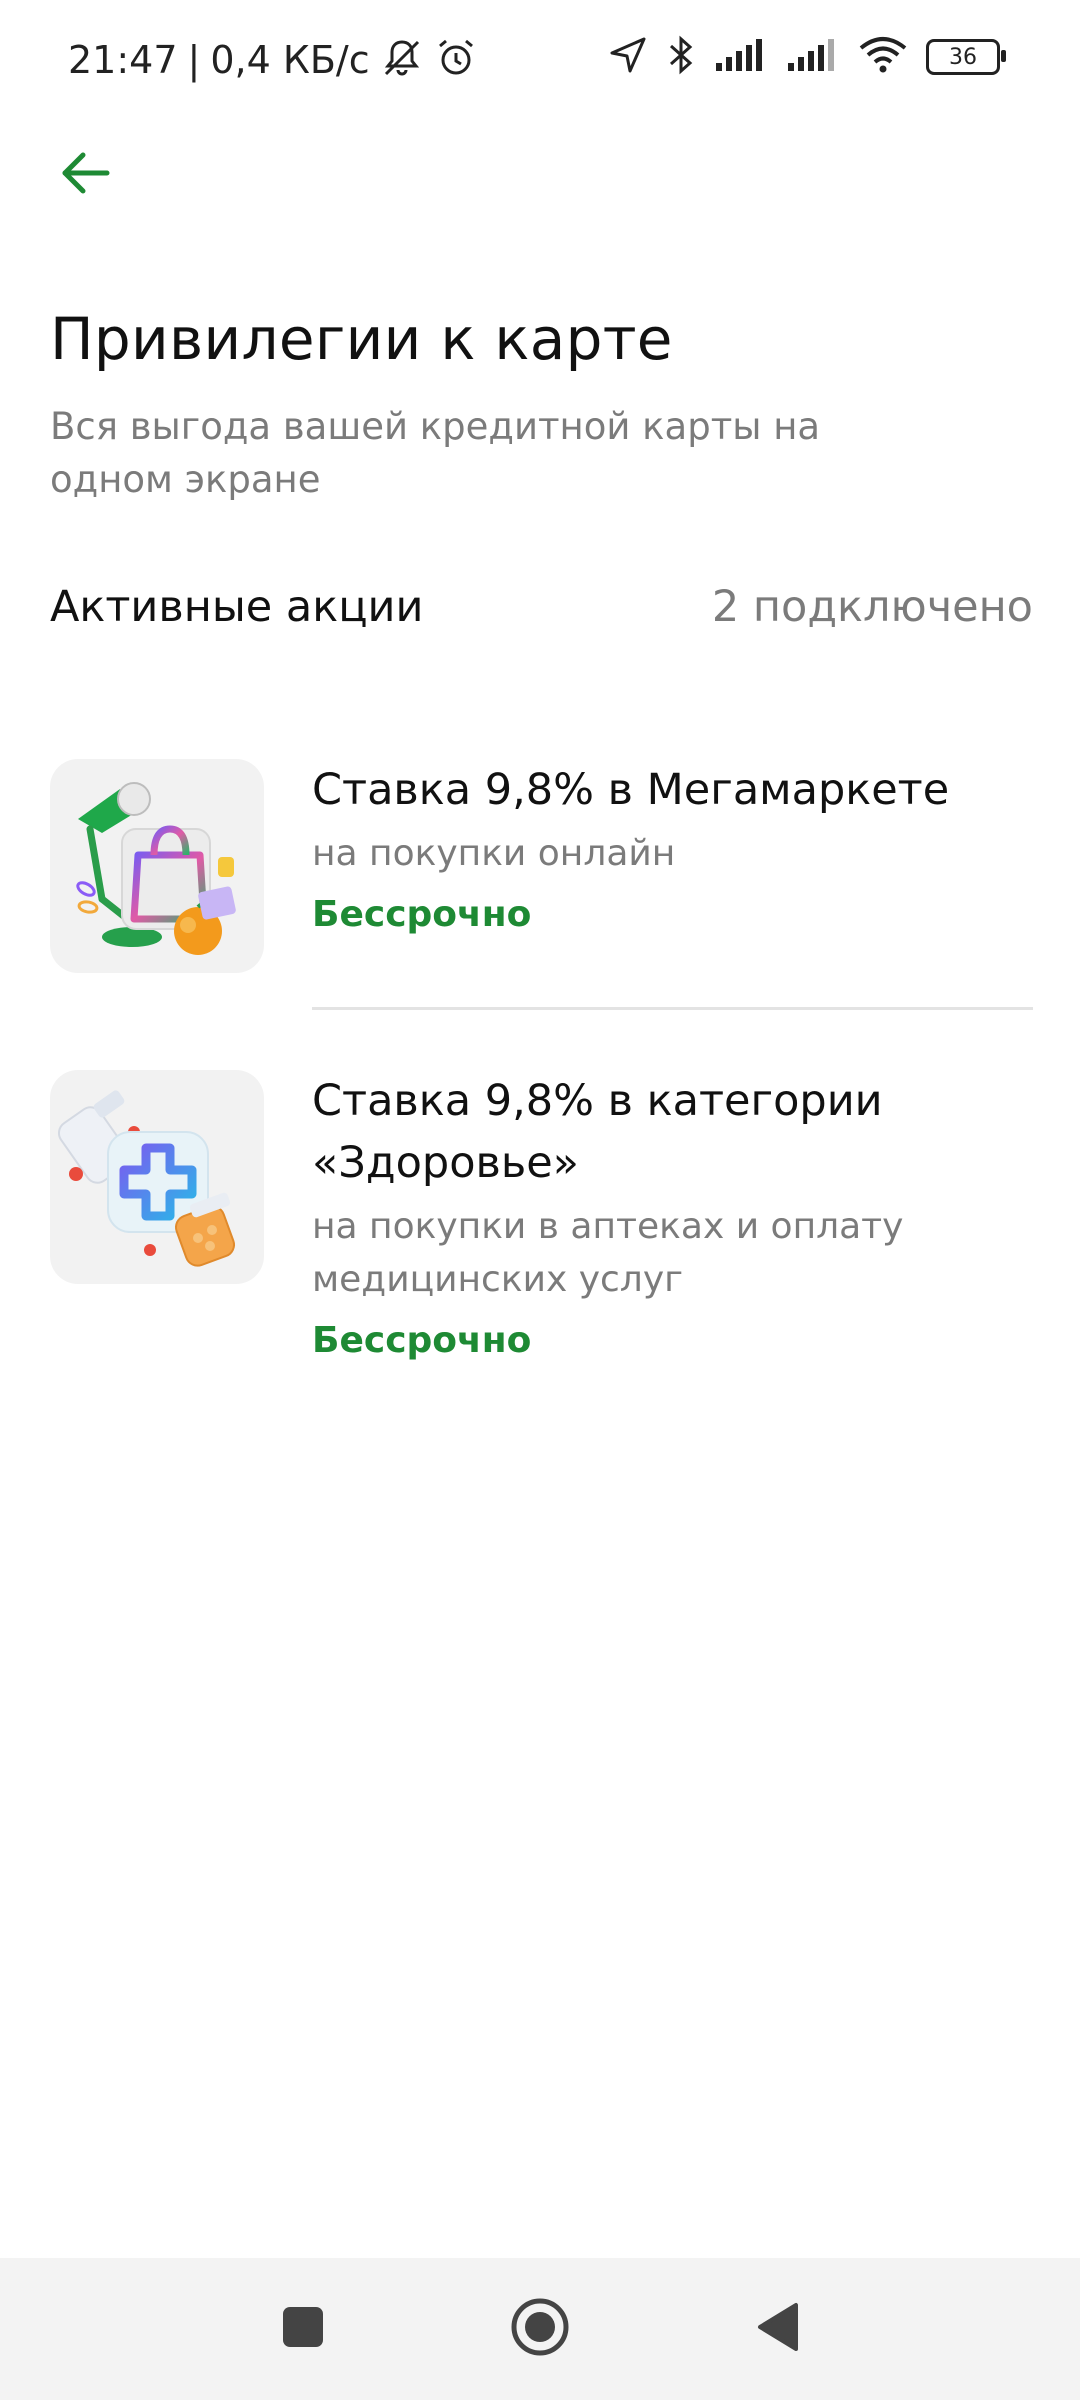 This screenshot has height=2400, width=1080. What do you see at coordinates (237, 607) in the screenshot?
I see `section-title: Активные акции` at bounding box center [237, 607].